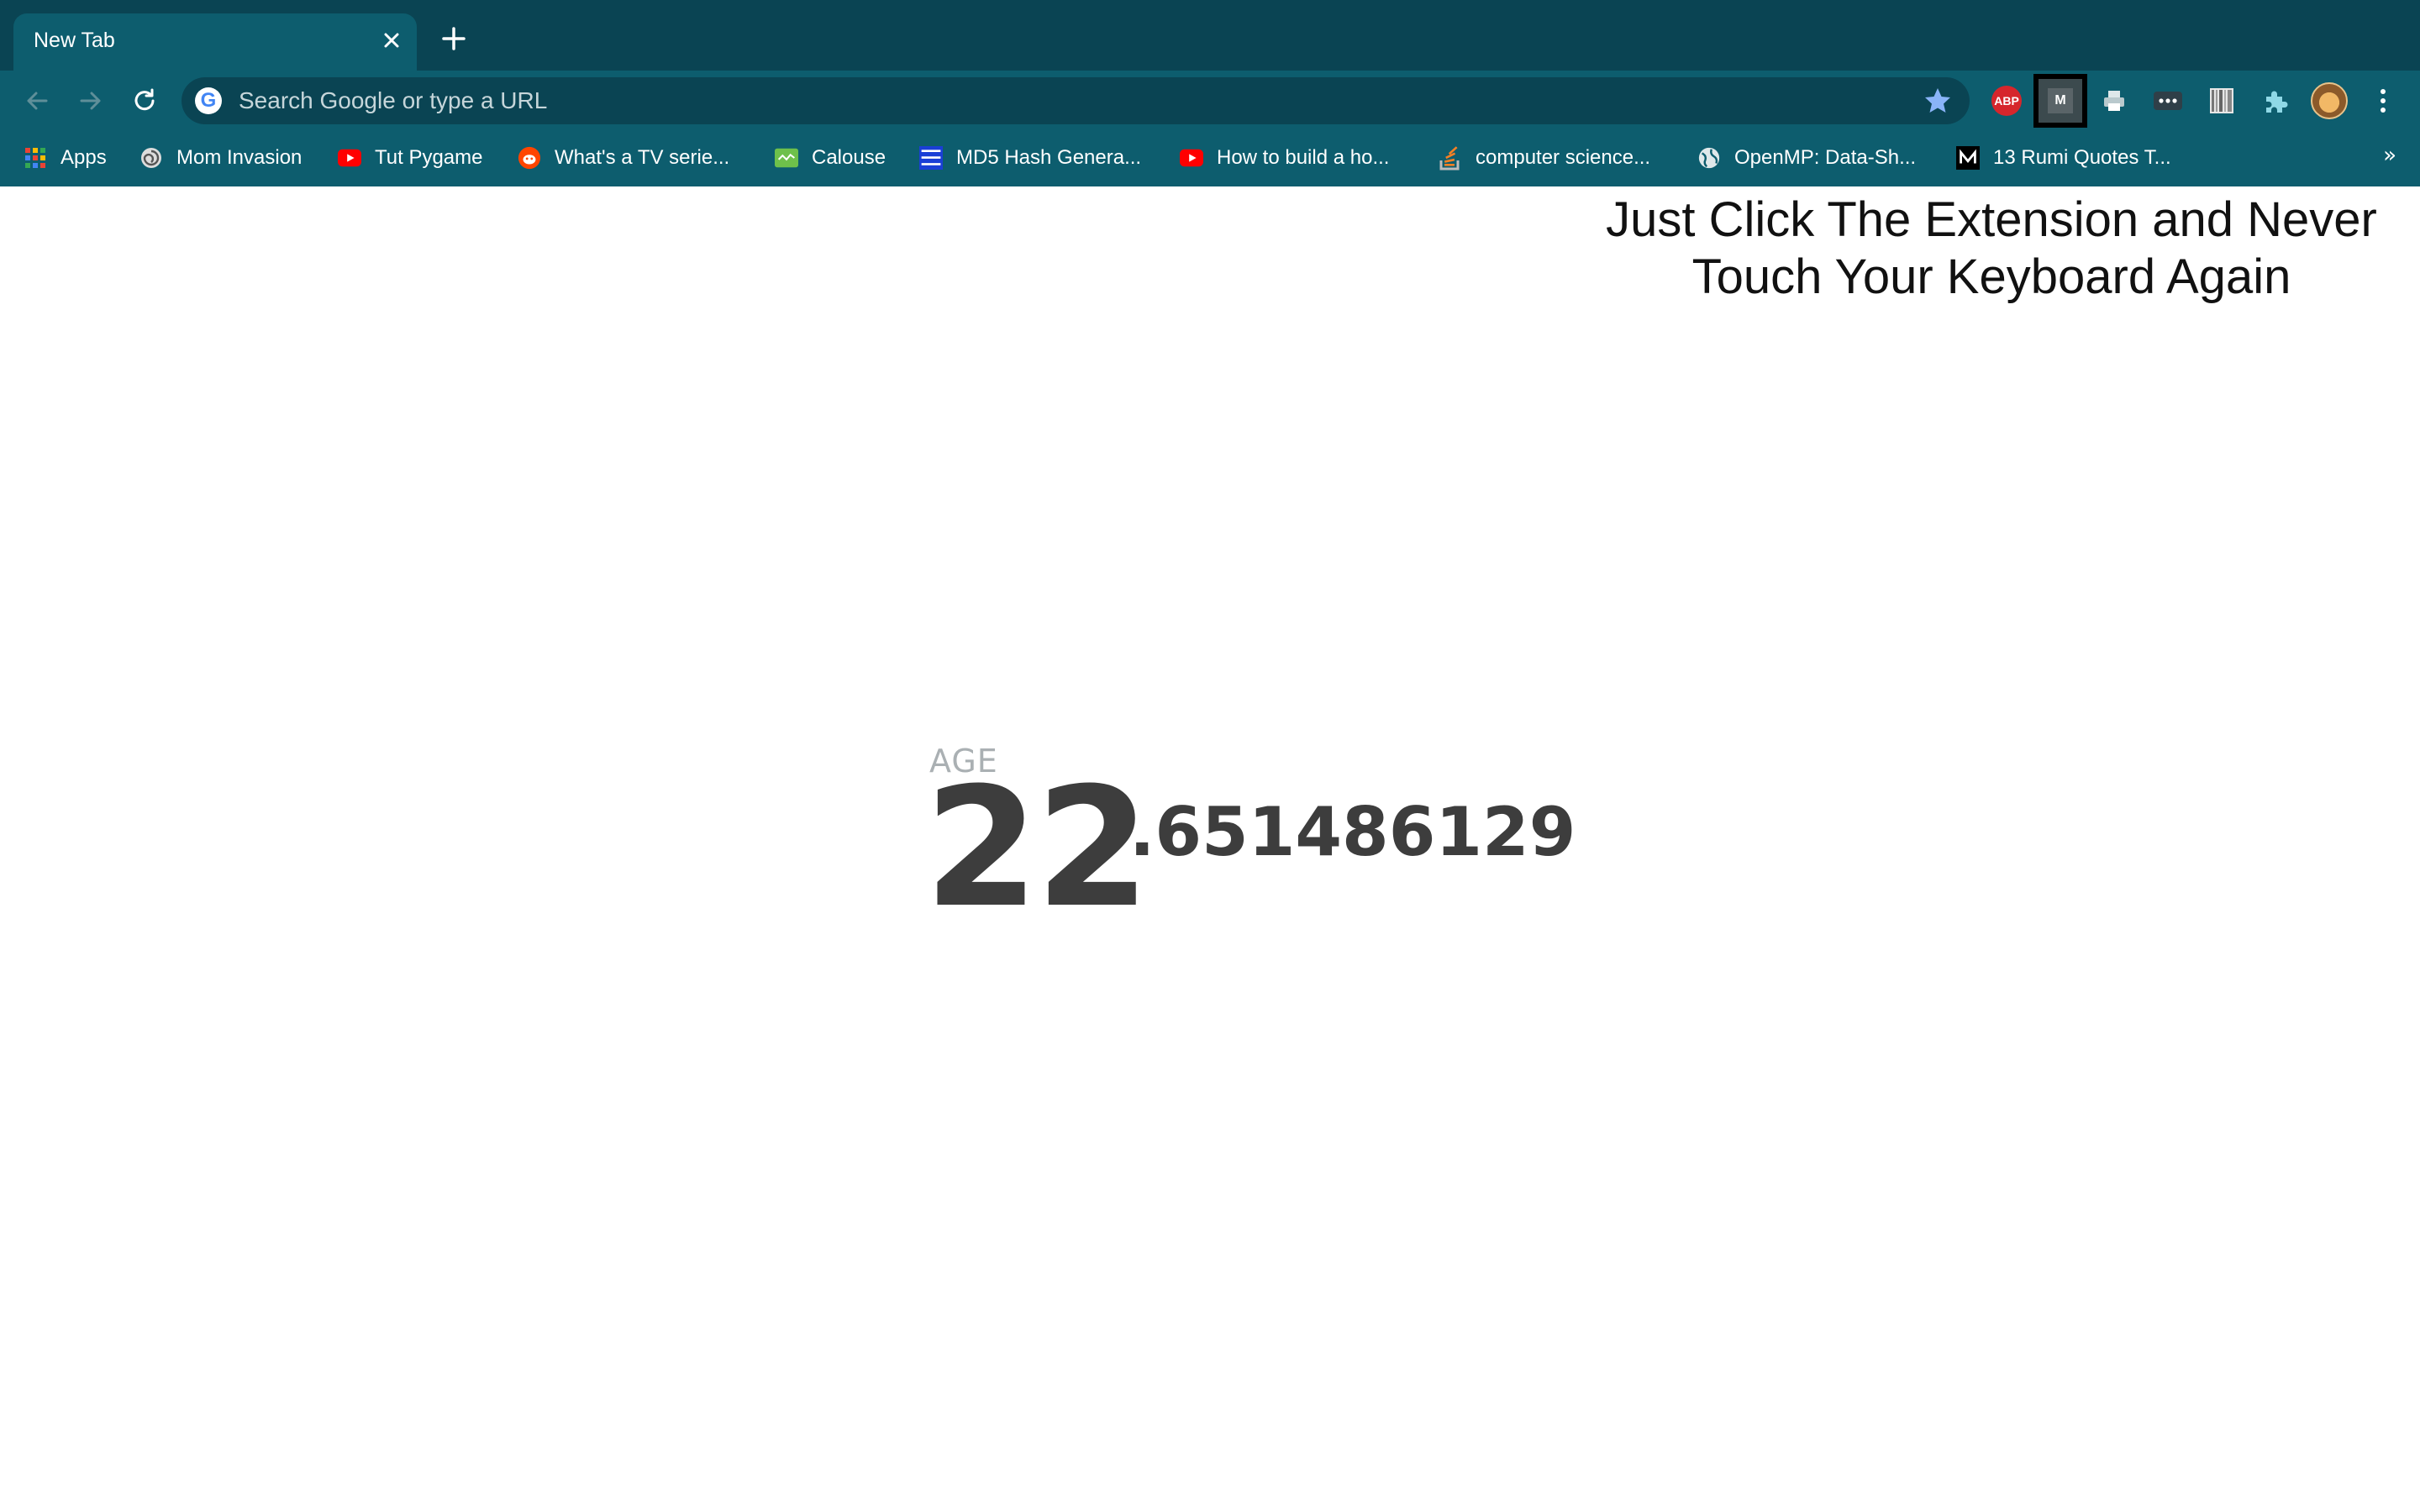  I want to click on adblock-plus-icon: ABP, so click(2006, 101).